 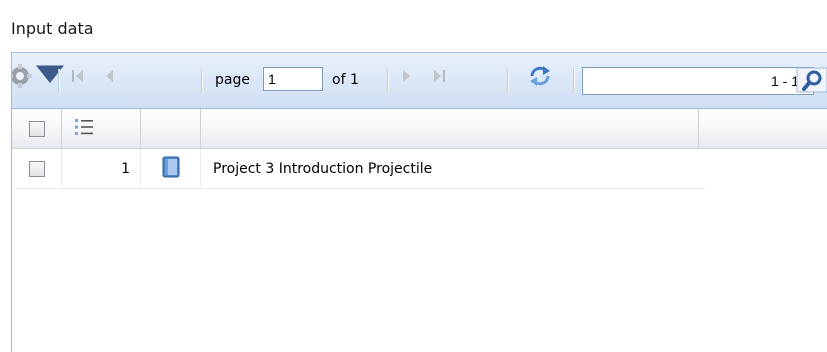 I want to click on icon-column-header, so click(x=171, y=128).